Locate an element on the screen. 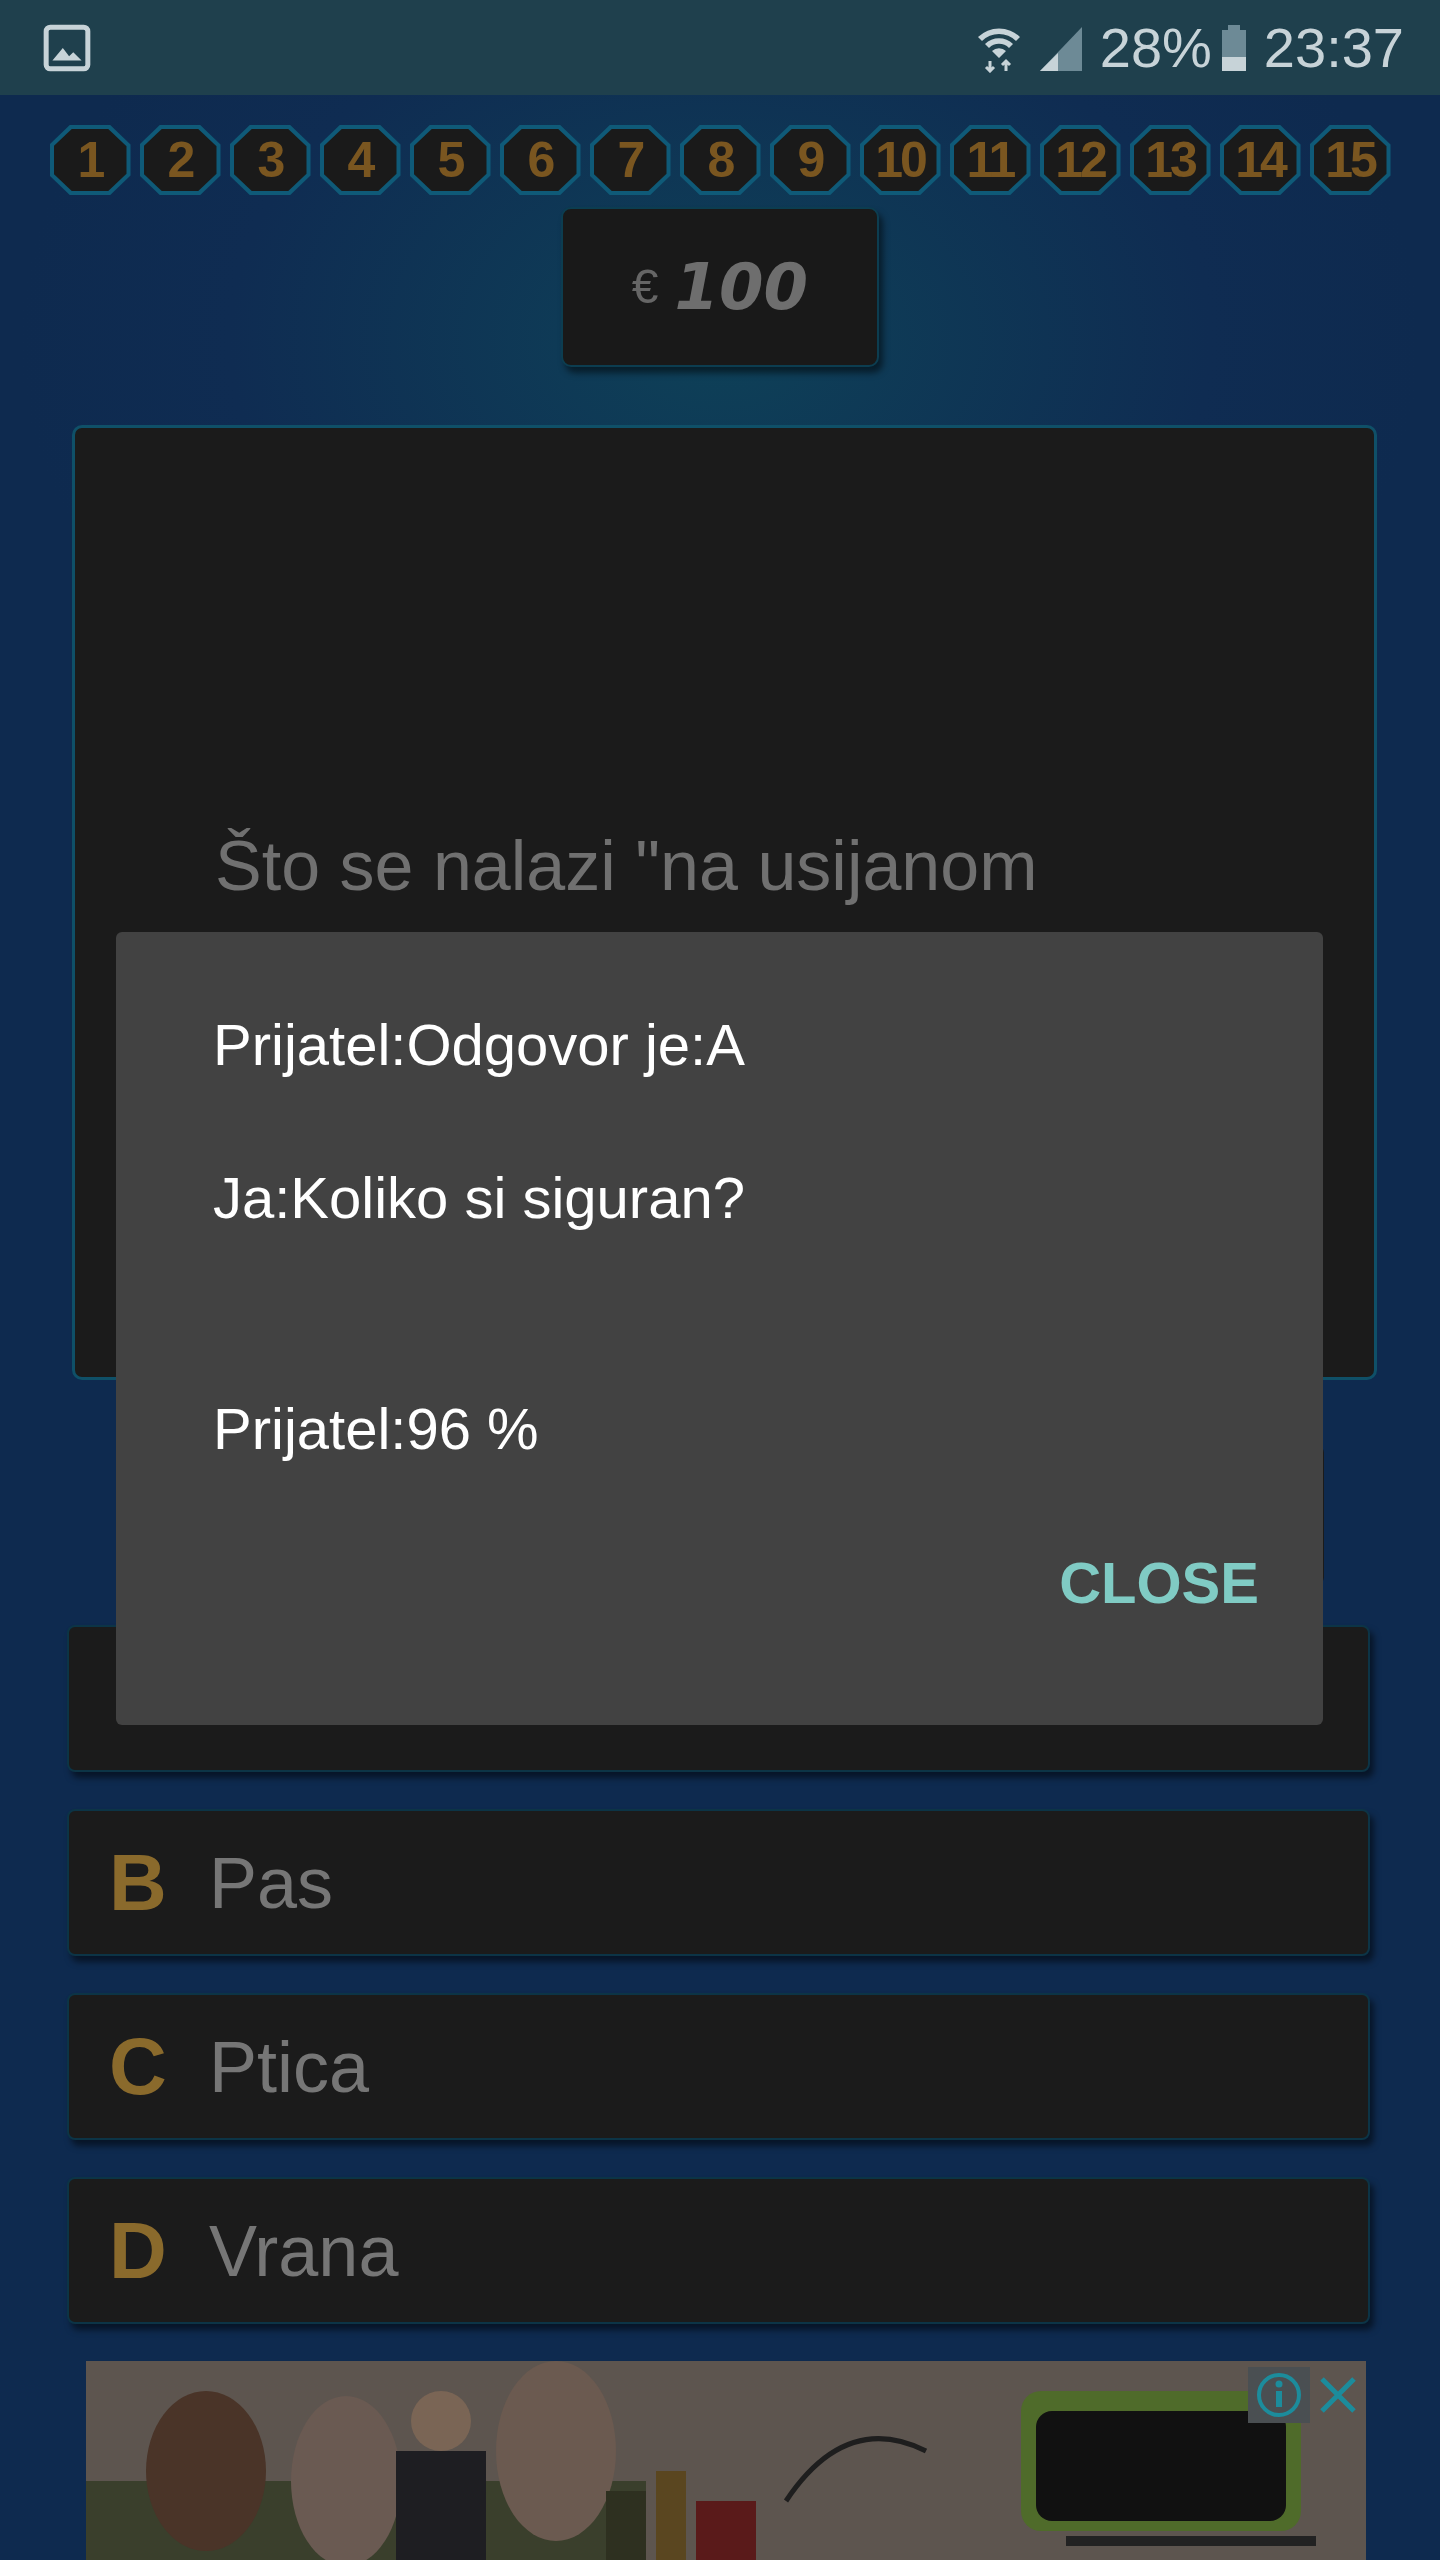 The height and width of the screenshot is (2560, 1440). level-badge: 6 is located at coordinates (540, 160).